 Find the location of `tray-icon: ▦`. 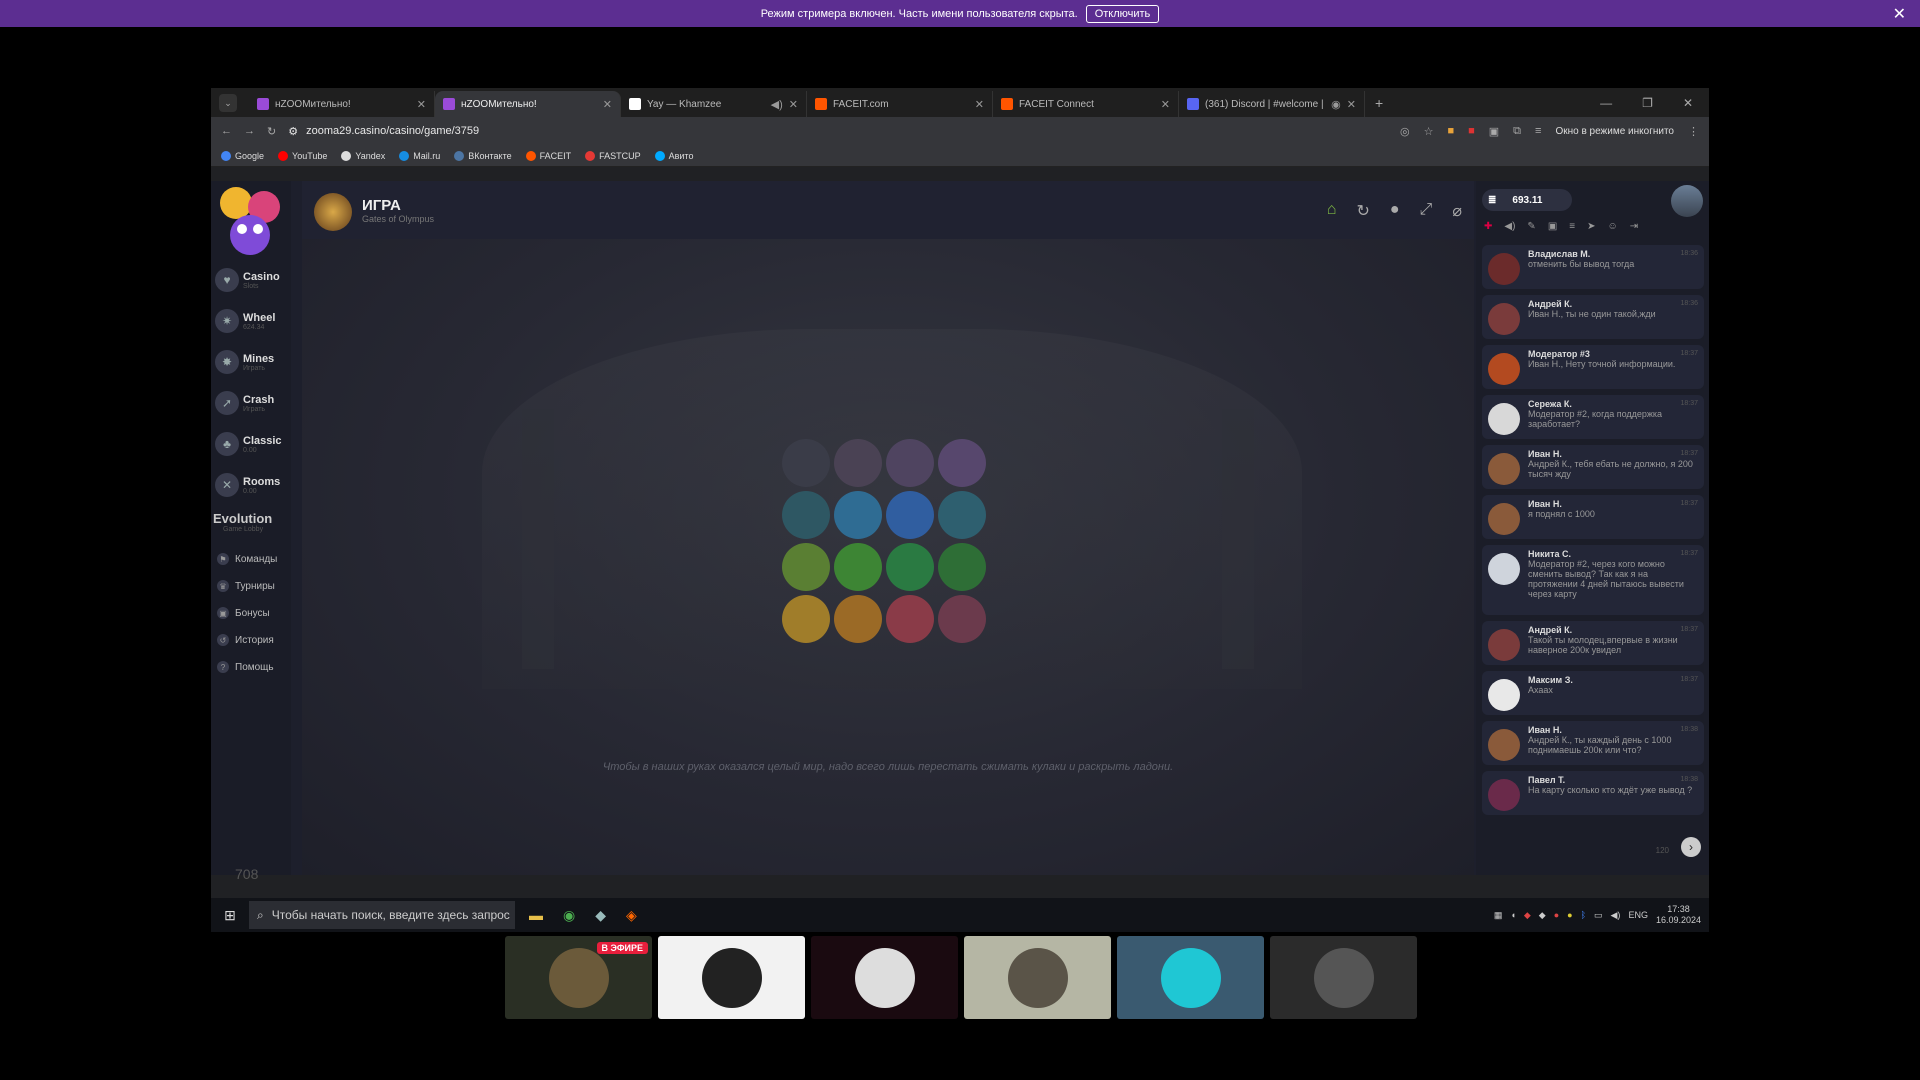

tray-icon: ▦ is located at coordinates (1498, 915).